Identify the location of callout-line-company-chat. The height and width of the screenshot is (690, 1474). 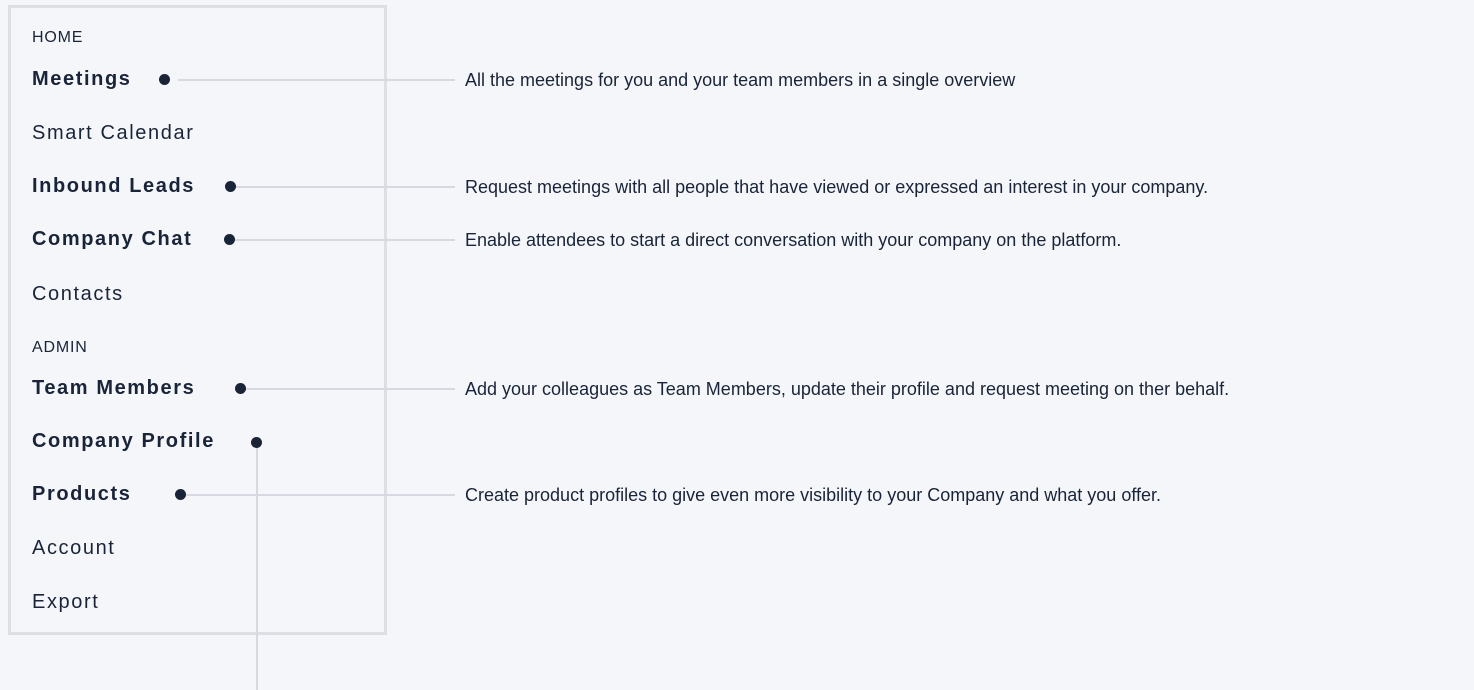
(345, 240).